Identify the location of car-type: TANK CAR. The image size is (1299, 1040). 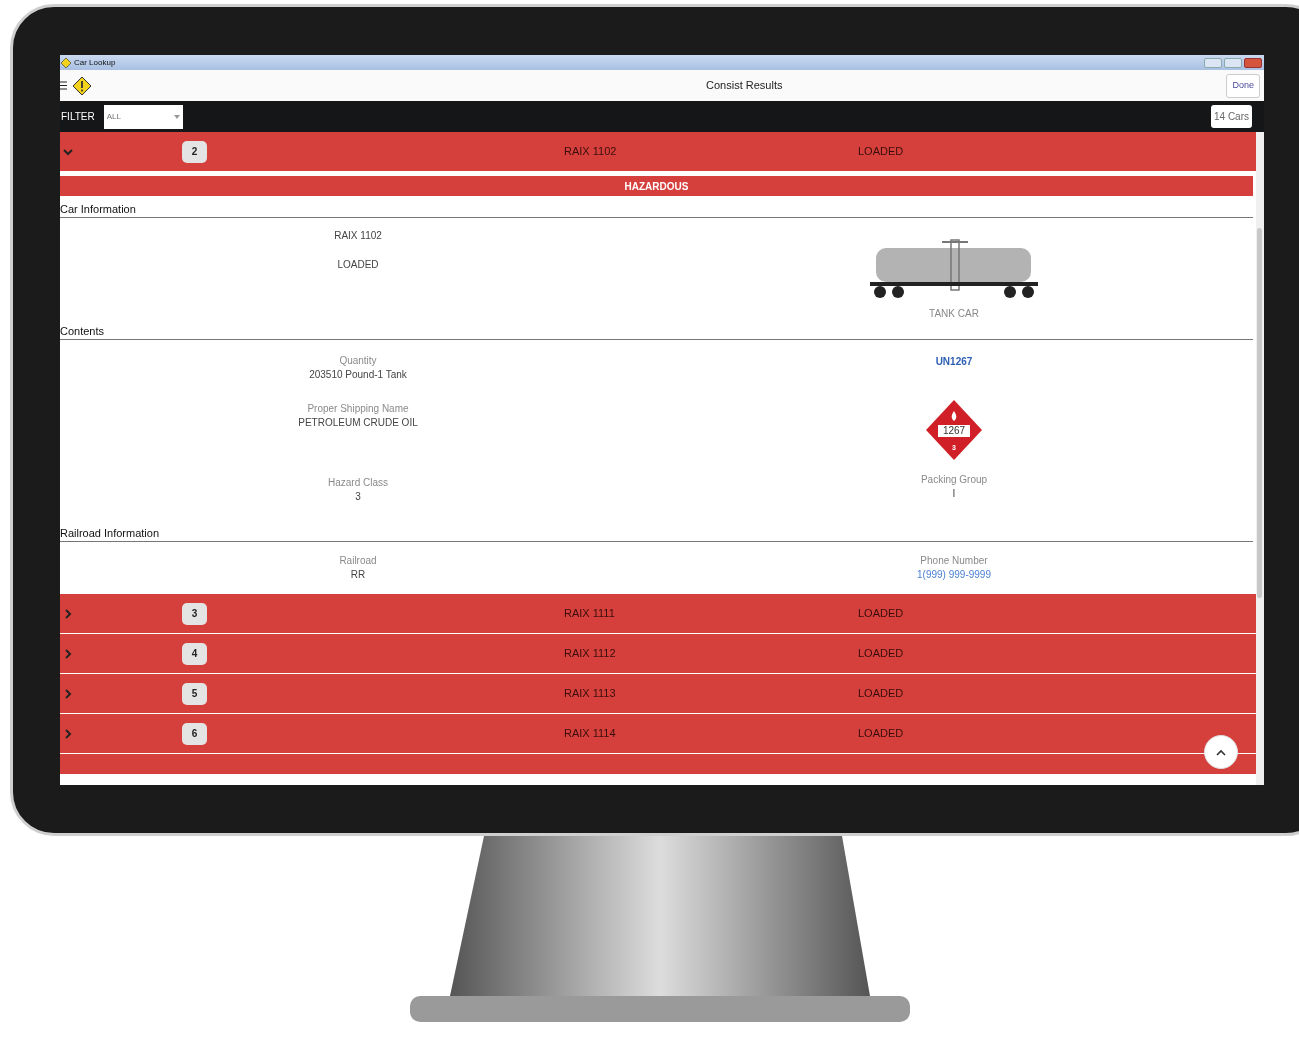
(954, 314).